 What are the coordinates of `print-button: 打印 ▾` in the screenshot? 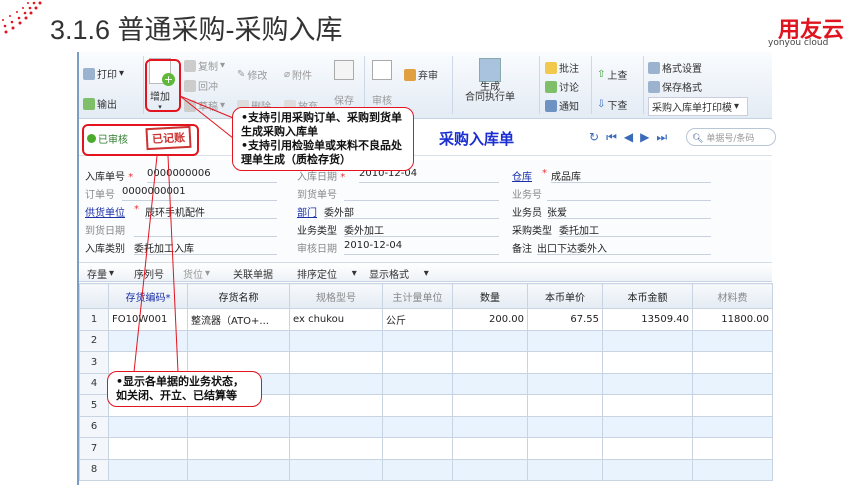 It's located at (103, 73).